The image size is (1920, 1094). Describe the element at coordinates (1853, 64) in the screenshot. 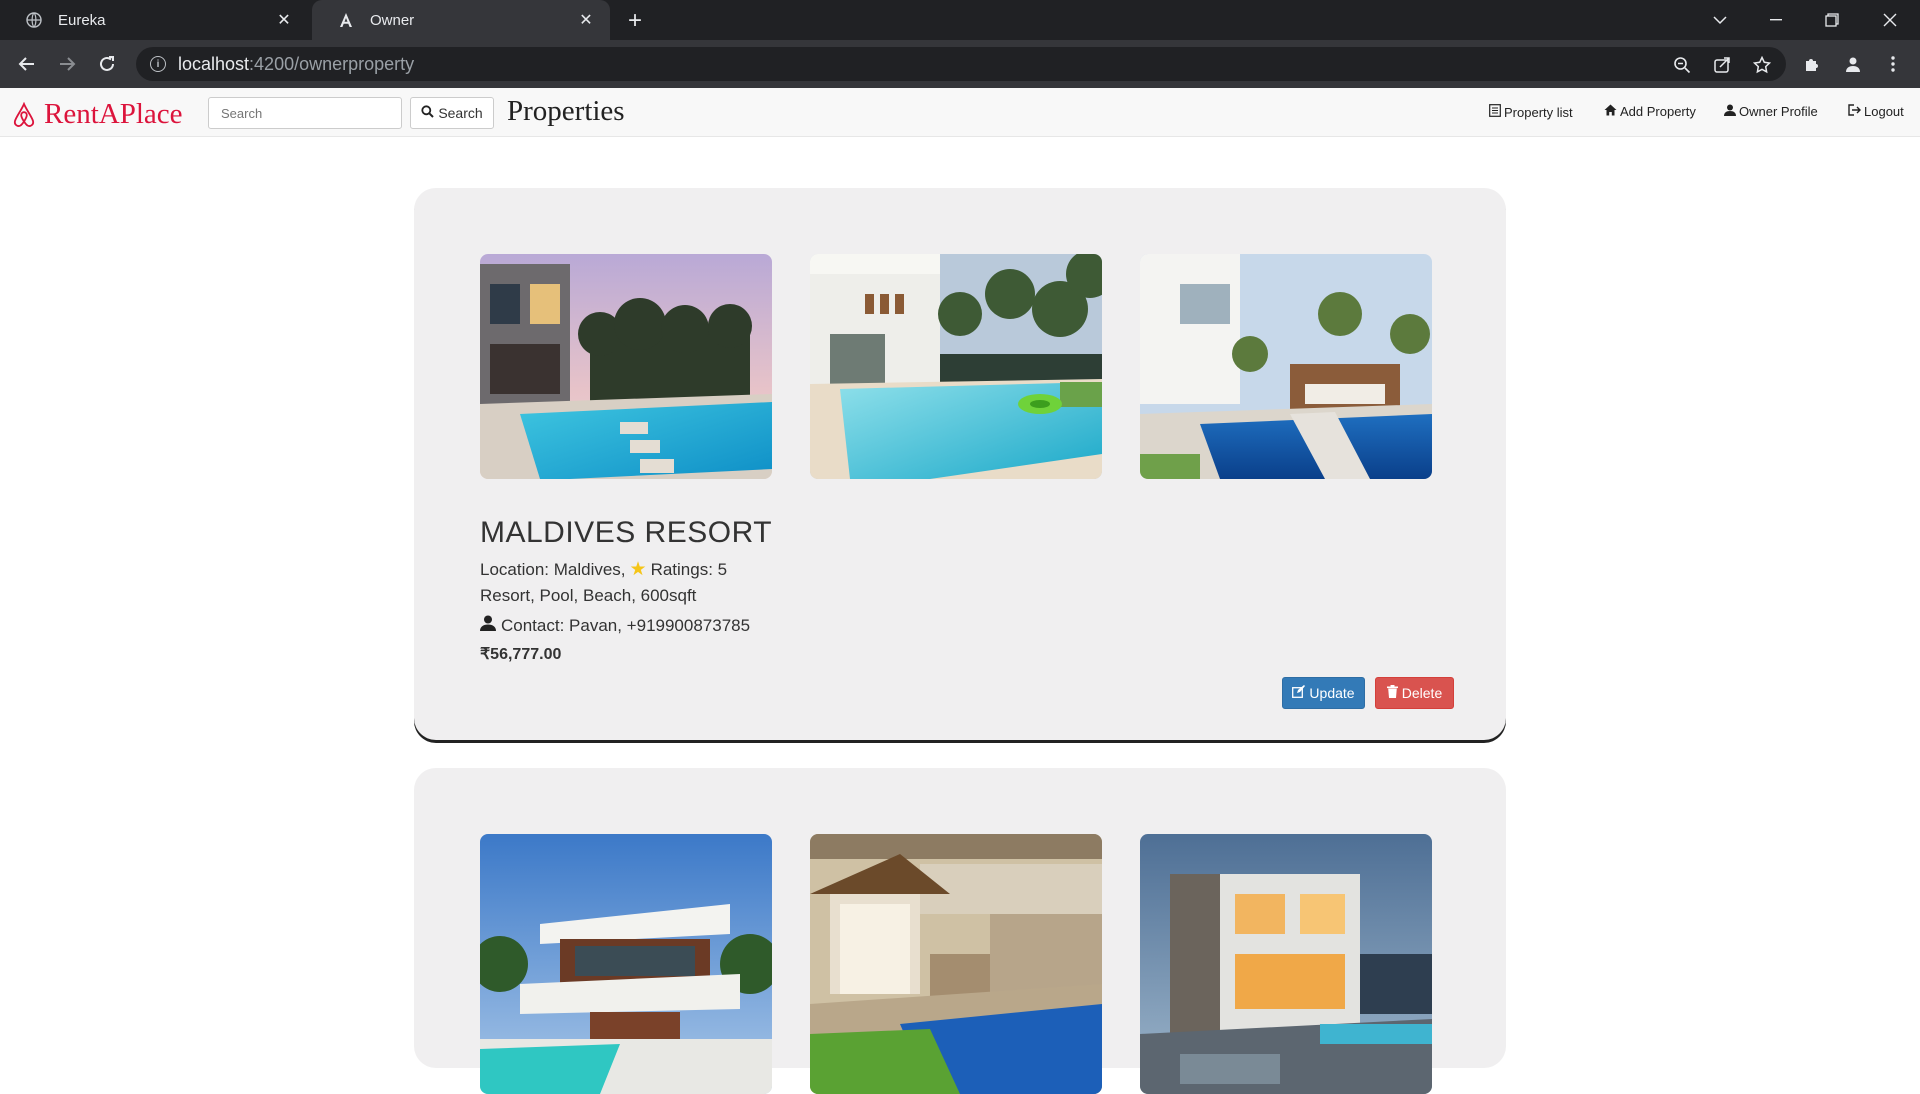

I see `profile-icon` at that location.